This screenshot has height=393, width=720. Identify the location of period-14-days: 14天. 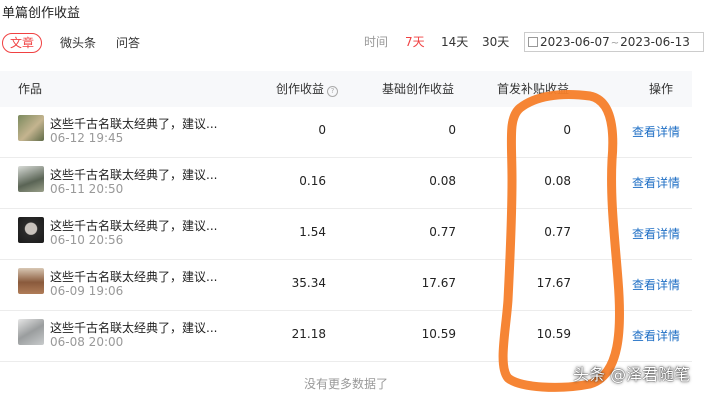
(454, 42).